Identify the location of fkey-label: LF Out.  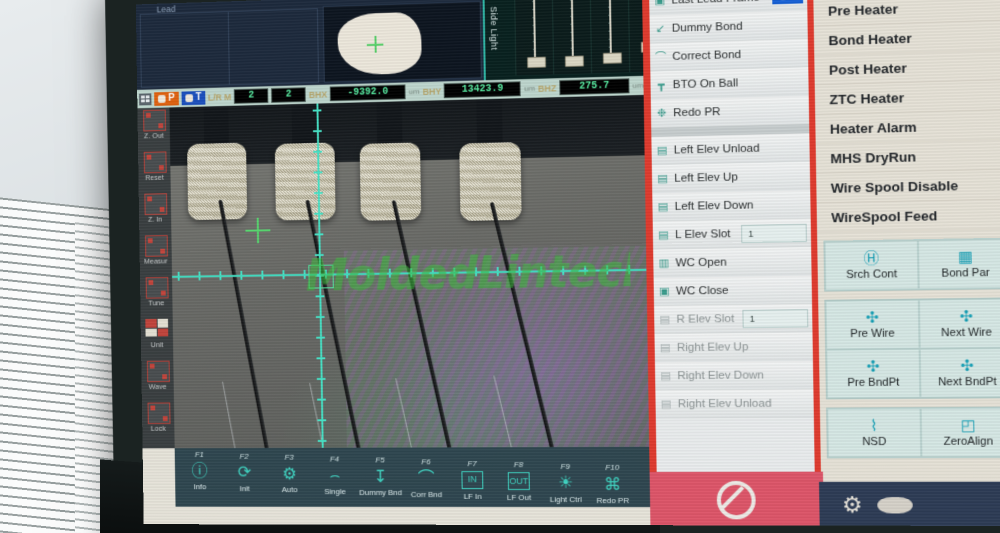
(519, 498).